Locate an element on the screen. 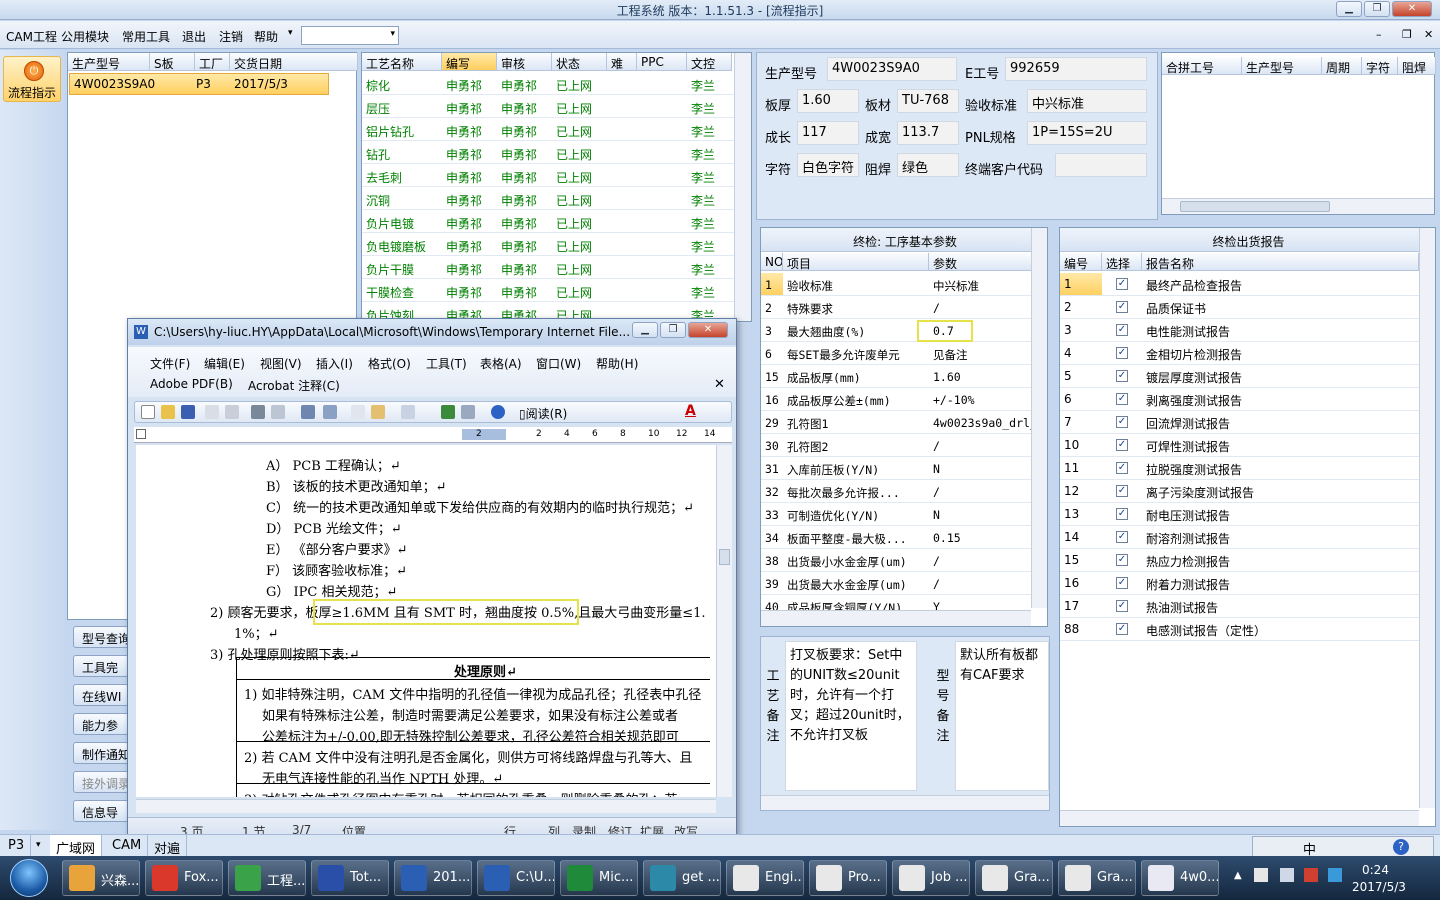 Image resolution: width=1440 pixels, height=900 pixels. table-cell: 钻孔 is located at coordinates (402, 152).